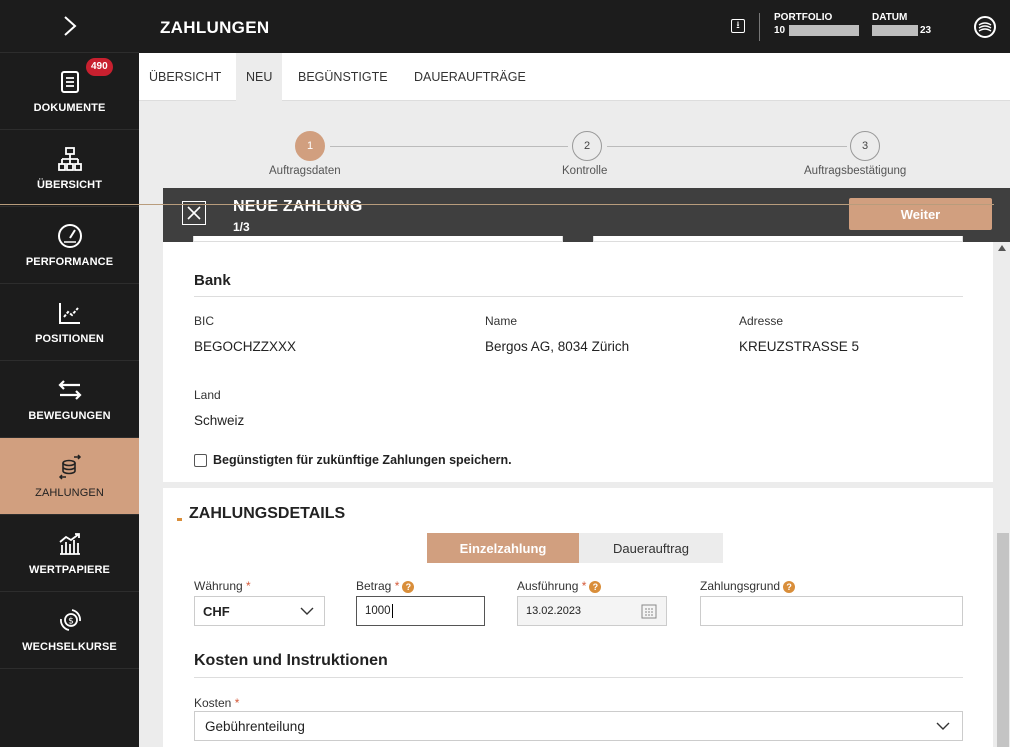  What do you see at coordinates (497, 204) in the screenshot?
I see `overlay-guide-line` at bounding box center [497, 204].